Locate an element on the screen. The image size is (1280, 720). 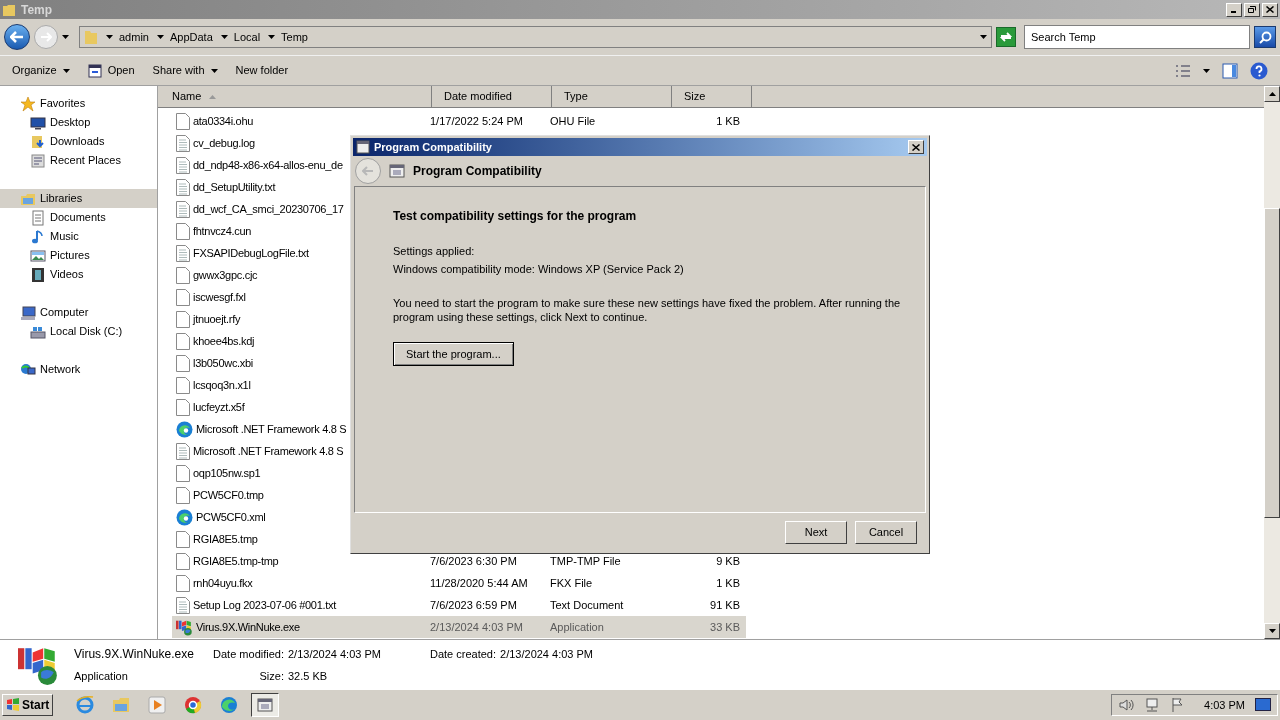
type-cell-text: FKX File is located at coordinates (572, 583).